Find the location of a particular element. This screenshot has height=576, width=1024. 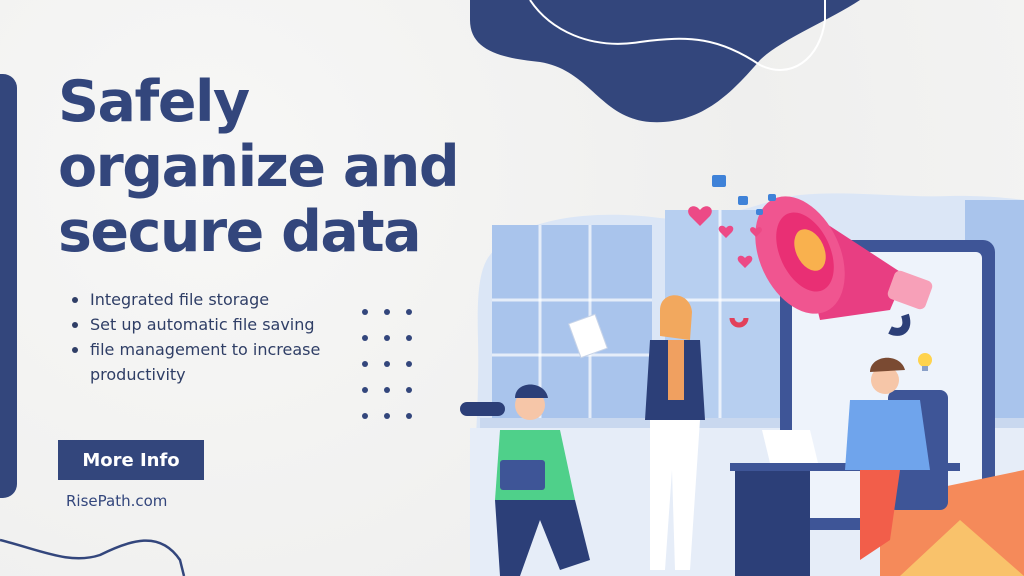

headline-line-1: Safely is located at coordinates (154, 102).